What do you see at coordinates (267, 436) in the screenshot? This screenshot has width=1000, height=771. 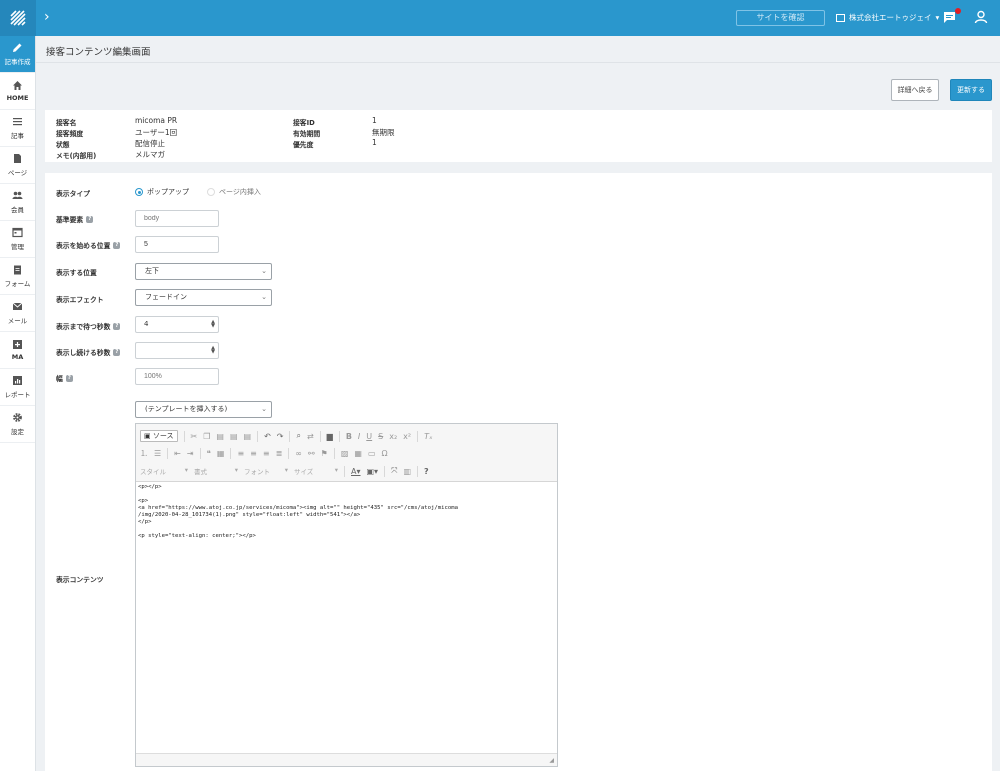 I see `undo-icon: ↶` at bounding box center [267, 436].